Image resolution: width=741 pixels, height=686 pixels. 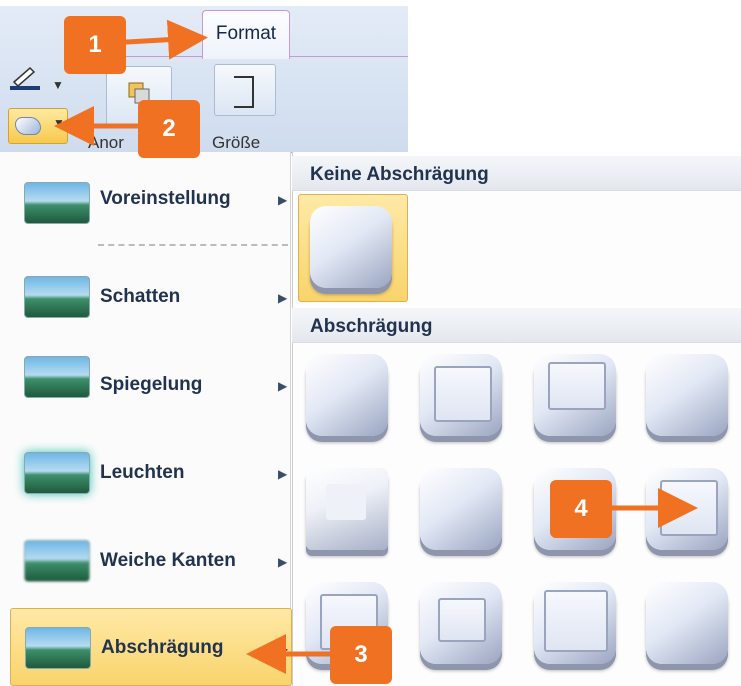 What do you see at coordinates (193, 245) in the screenshot?
I see `menu-separator` at bounding box center [193, 245].